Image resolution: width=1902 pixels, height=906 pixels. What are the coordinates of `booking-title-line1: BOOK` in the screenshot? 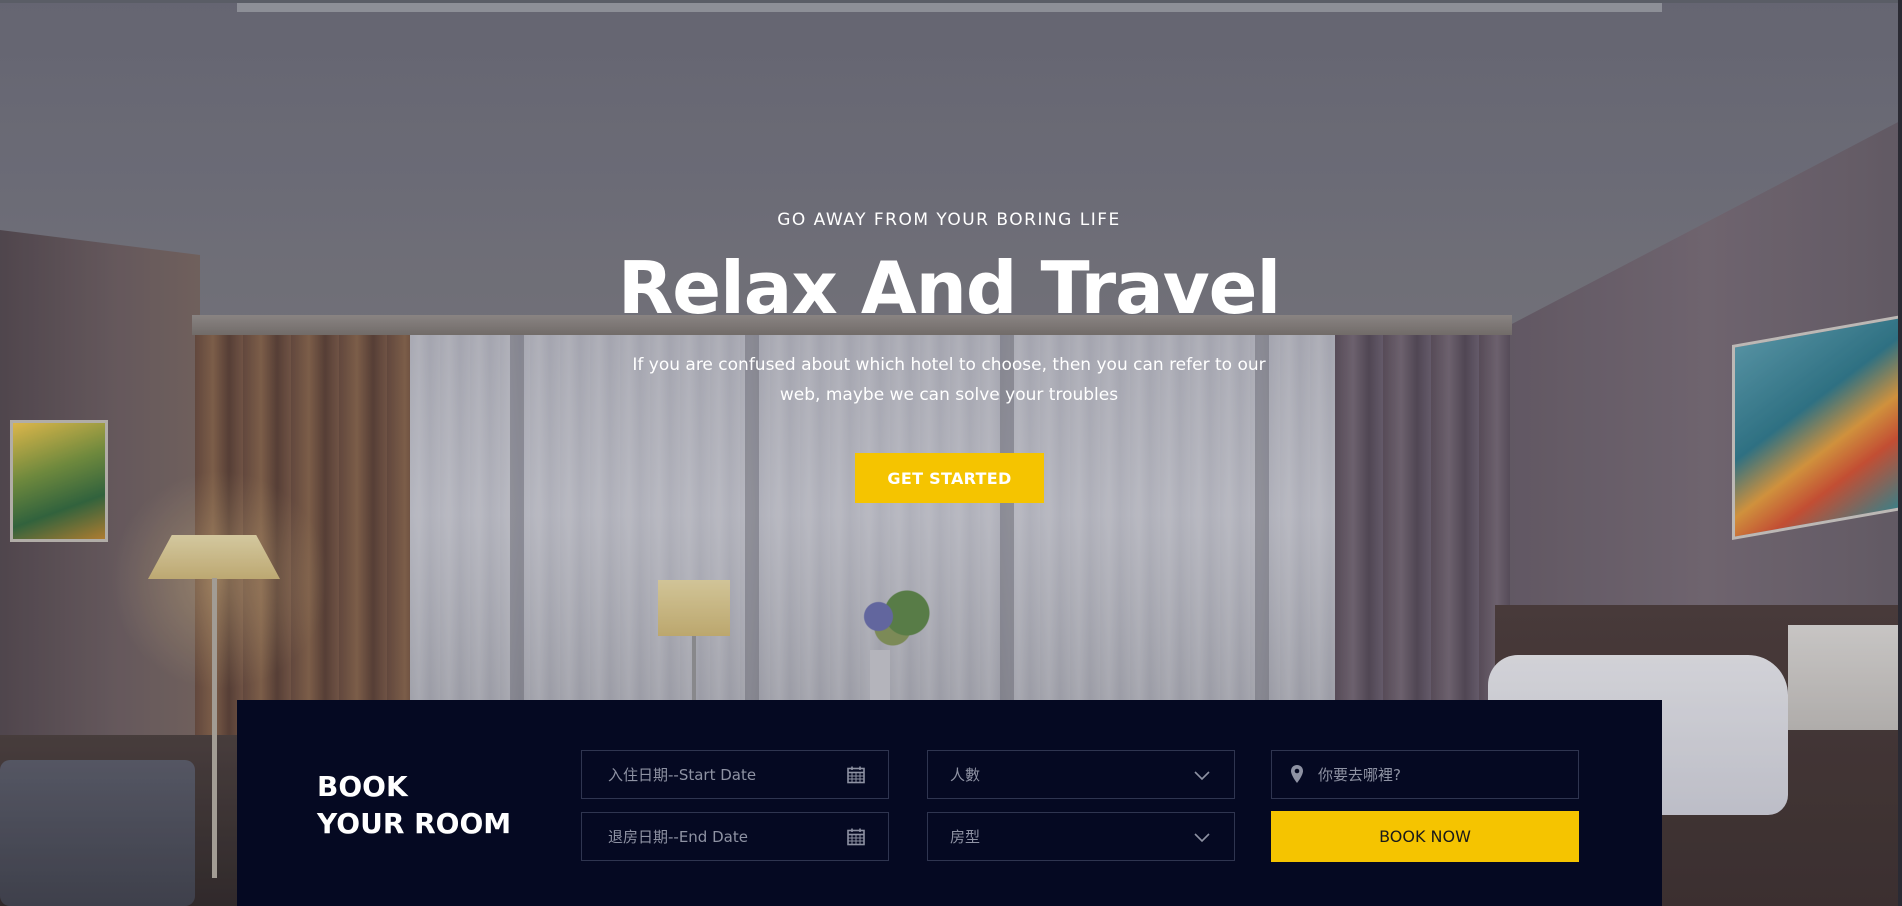 It's located at (362, 786).